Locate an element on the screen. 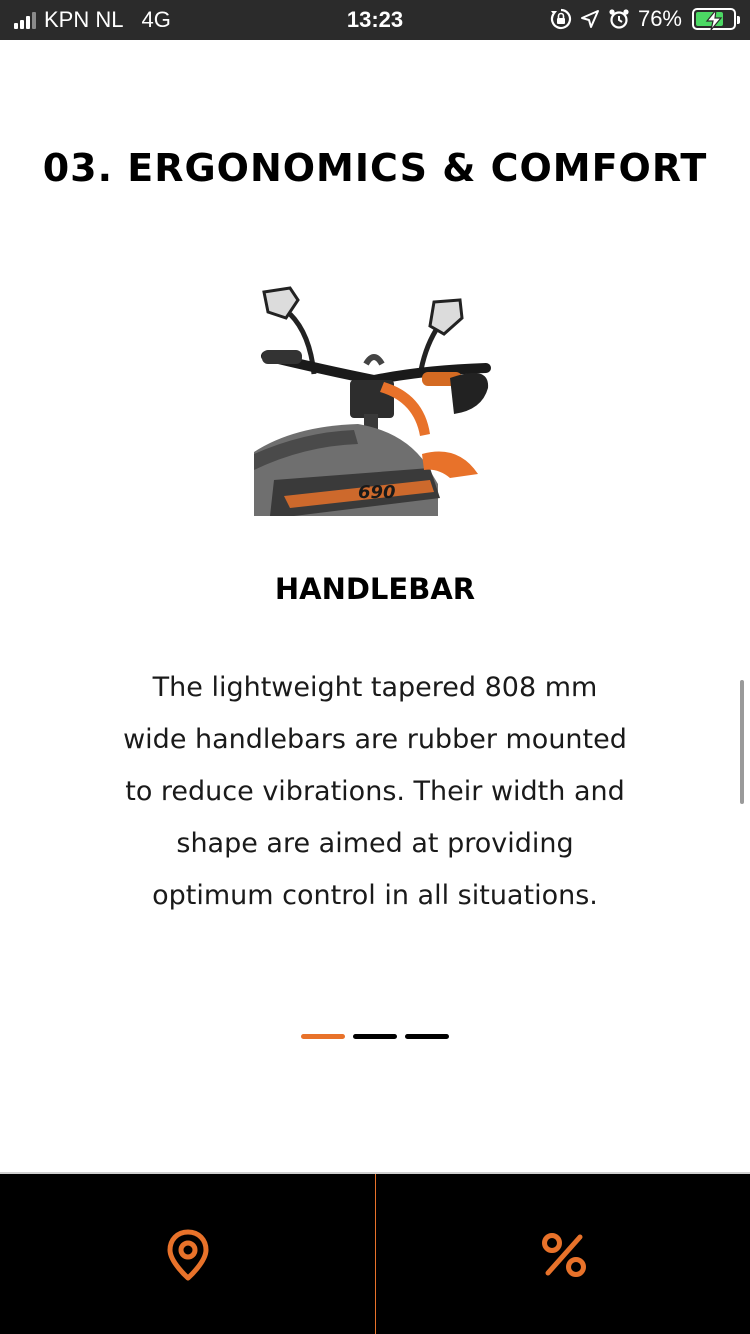 The image size is (750, 1334). offers-button is located at coordinates (563, 1254).